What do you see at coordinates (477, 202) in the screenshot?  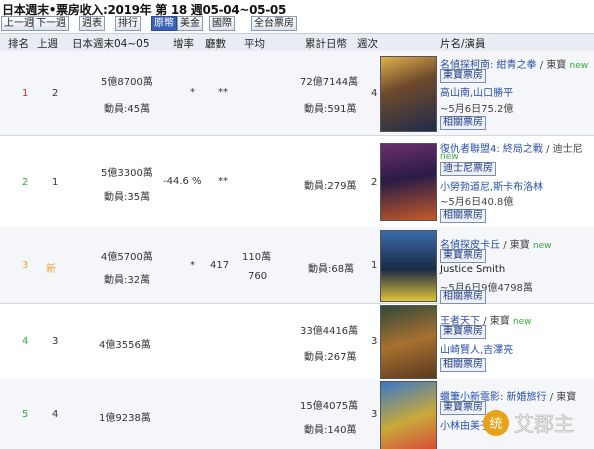 I see `date-gross: ~5月6日40.8億` at bounding box center [477, 202].